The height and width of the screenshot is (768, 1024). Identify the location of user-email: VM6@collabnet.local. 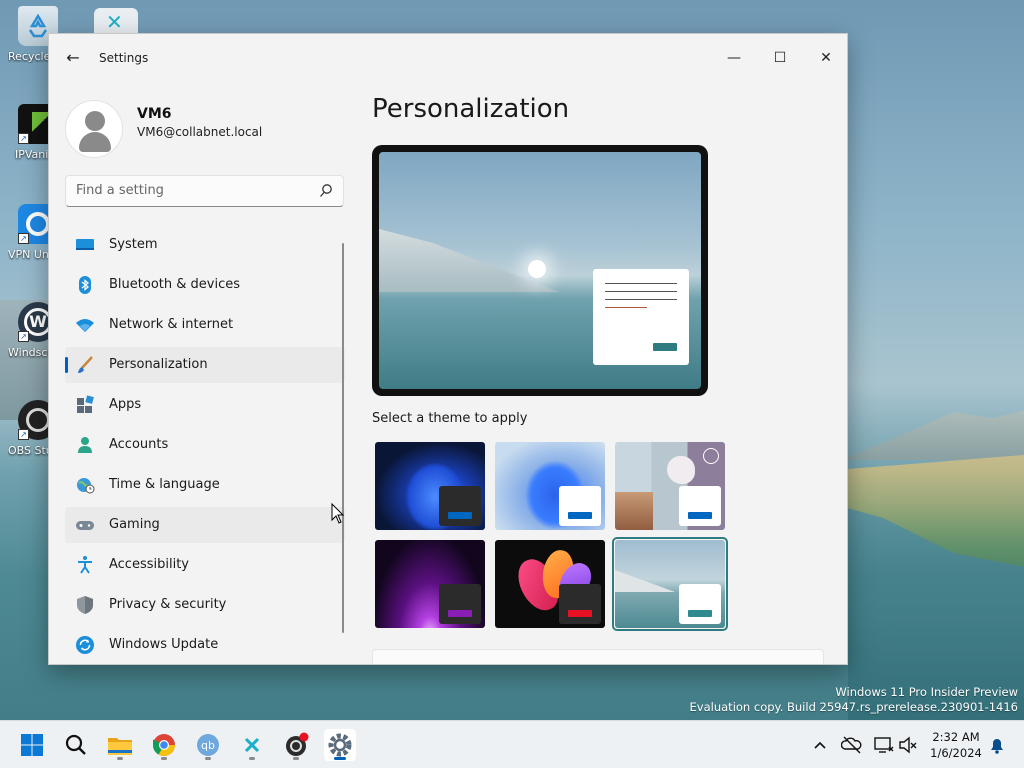
(200, 132).